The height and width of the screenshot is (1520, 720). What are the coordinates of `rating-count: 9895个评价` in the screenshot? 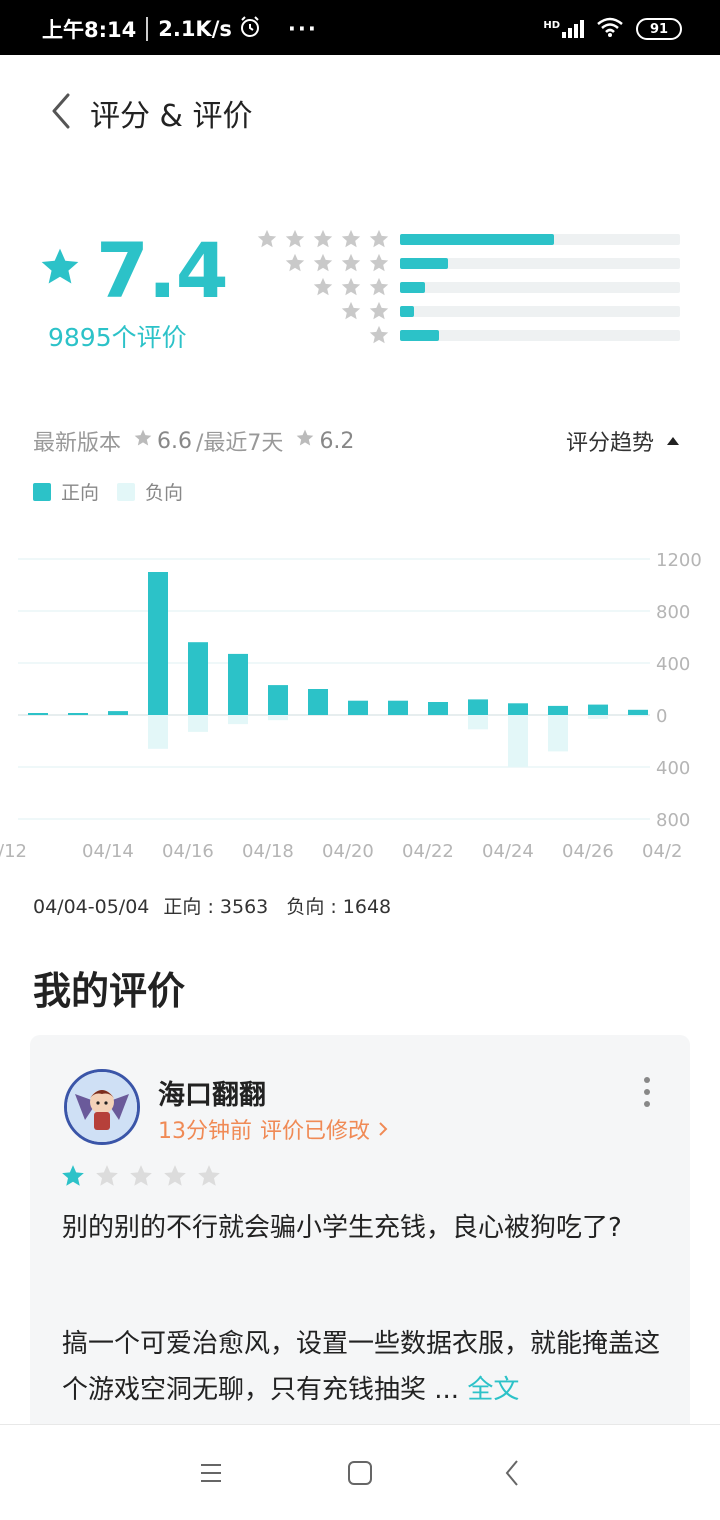 It's located at (117, 337).